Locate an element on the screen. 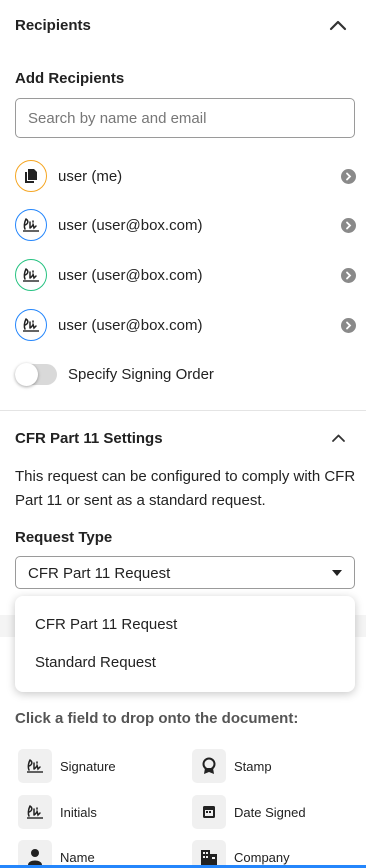 This screenshot has width=366, height=868. dropdown-option-cfr: CFR Part 11 Request is located at coordinates (185, 628).